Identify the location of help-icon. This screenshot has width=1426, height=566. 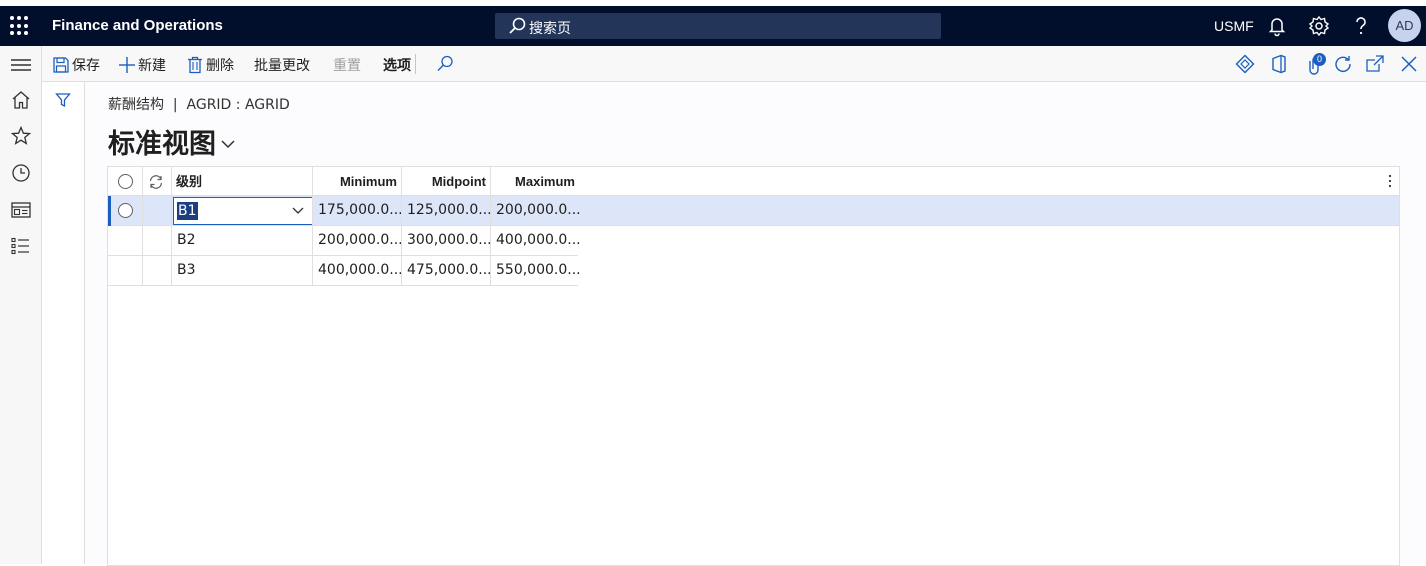
(1361, 26).